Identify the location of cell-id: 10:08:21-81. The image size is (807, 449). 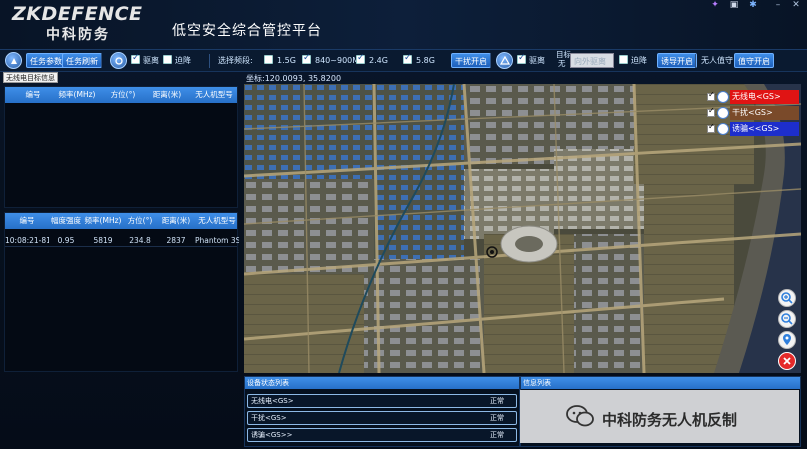
(27, 240).